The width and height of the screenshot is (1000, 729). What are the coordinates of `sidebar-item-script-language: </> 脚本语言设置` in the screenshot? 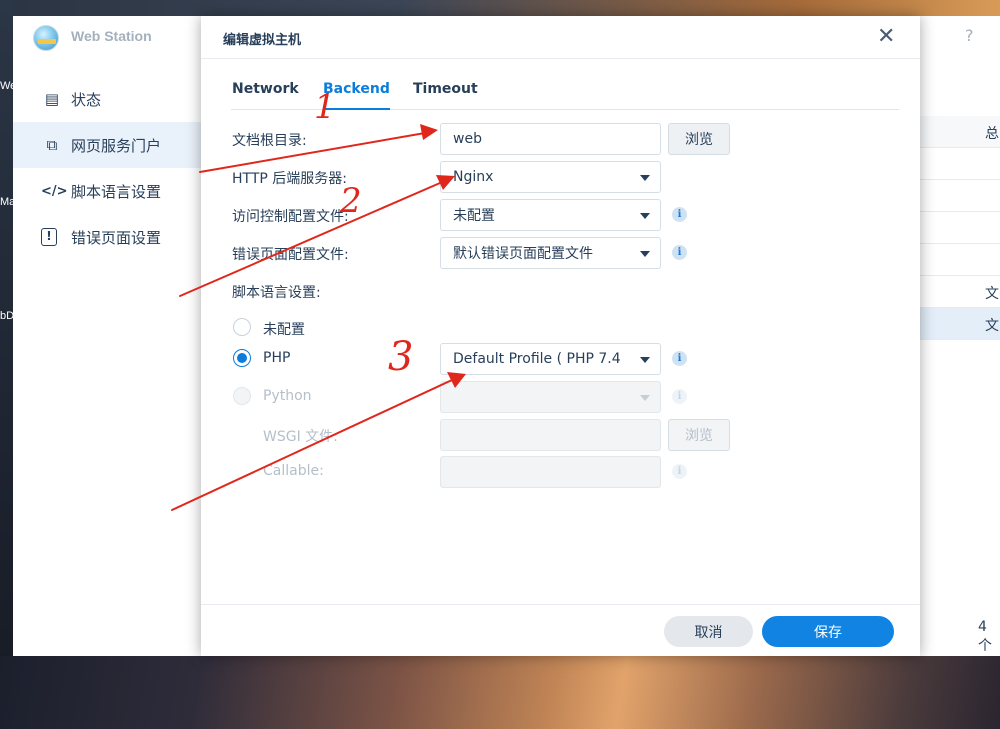 It's located at (107, 191).